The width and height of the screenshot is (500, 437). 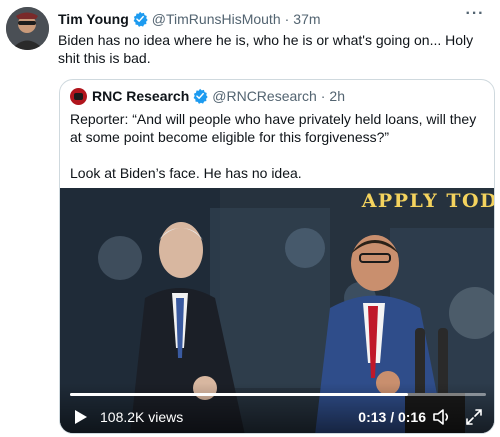 I want to click on video-view-count: 108.2K views, so click(x=142, y=417).